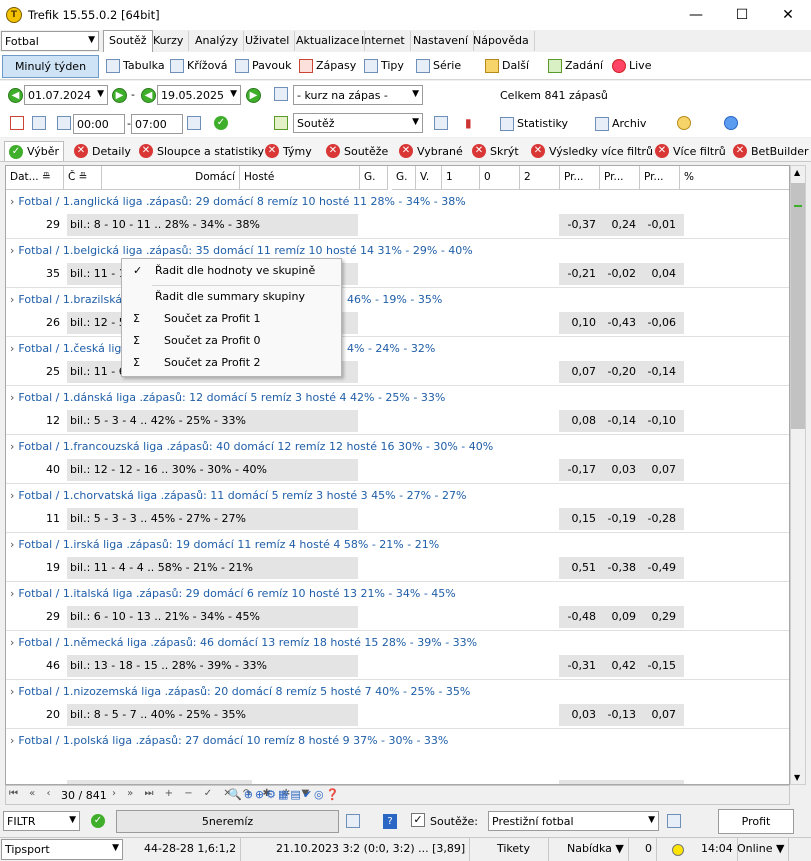  Describe the element at coordinates (227, 821) in the screenshot. I see `filter-name-button: 5neremíz` at that location.